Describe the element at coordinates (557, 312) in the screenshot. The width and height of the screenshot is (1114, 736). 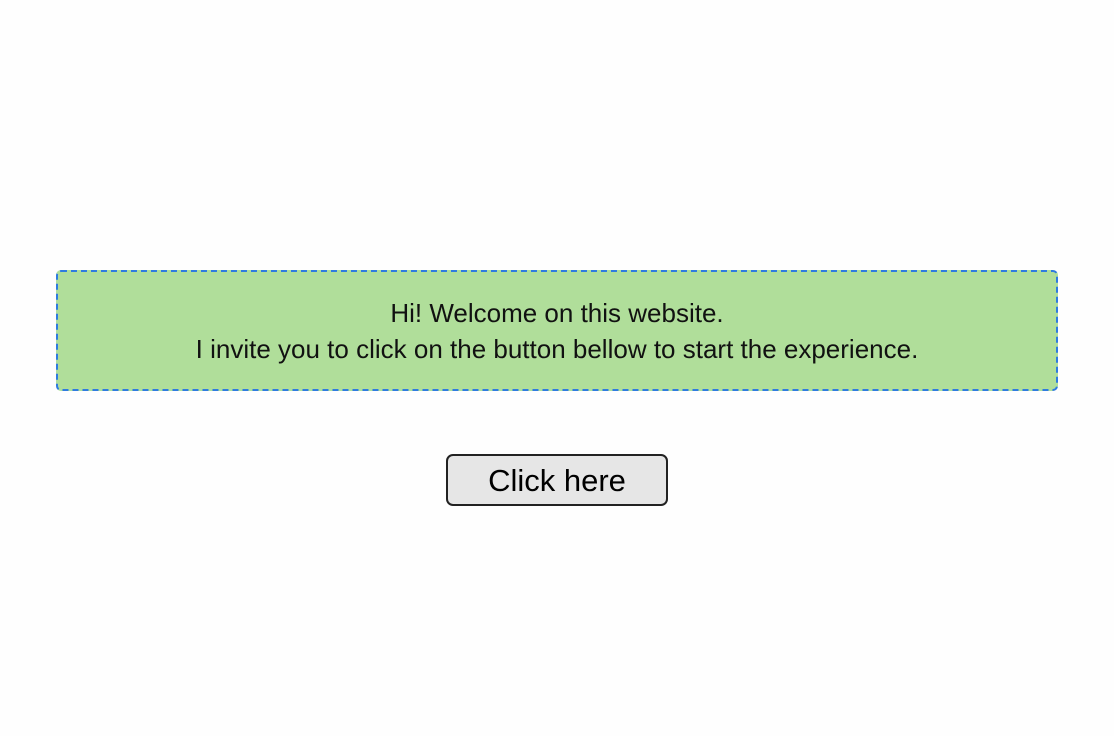
I see `welcome-heading: Hi! Welcome on this website.` at that location.